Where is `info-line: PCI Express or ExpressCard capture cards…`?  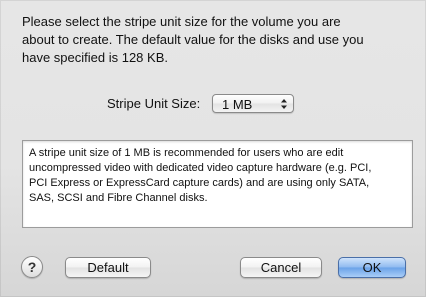 info-line: PCI Express or ExpressCard capture cards… is located at coordinates (199, 183).